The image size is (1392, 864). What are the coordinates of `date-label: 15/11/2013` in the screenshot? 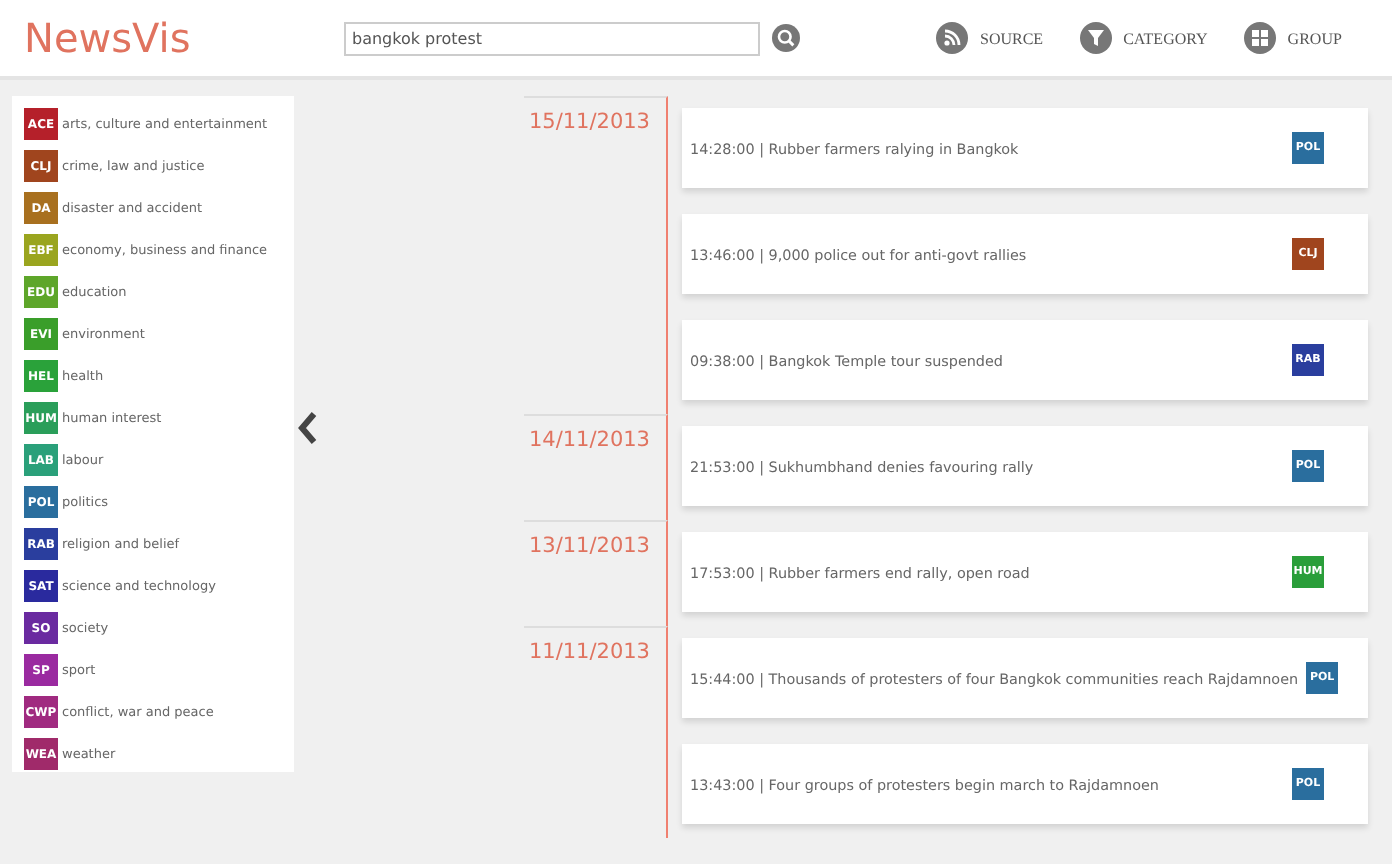 It's located at (596, 255).